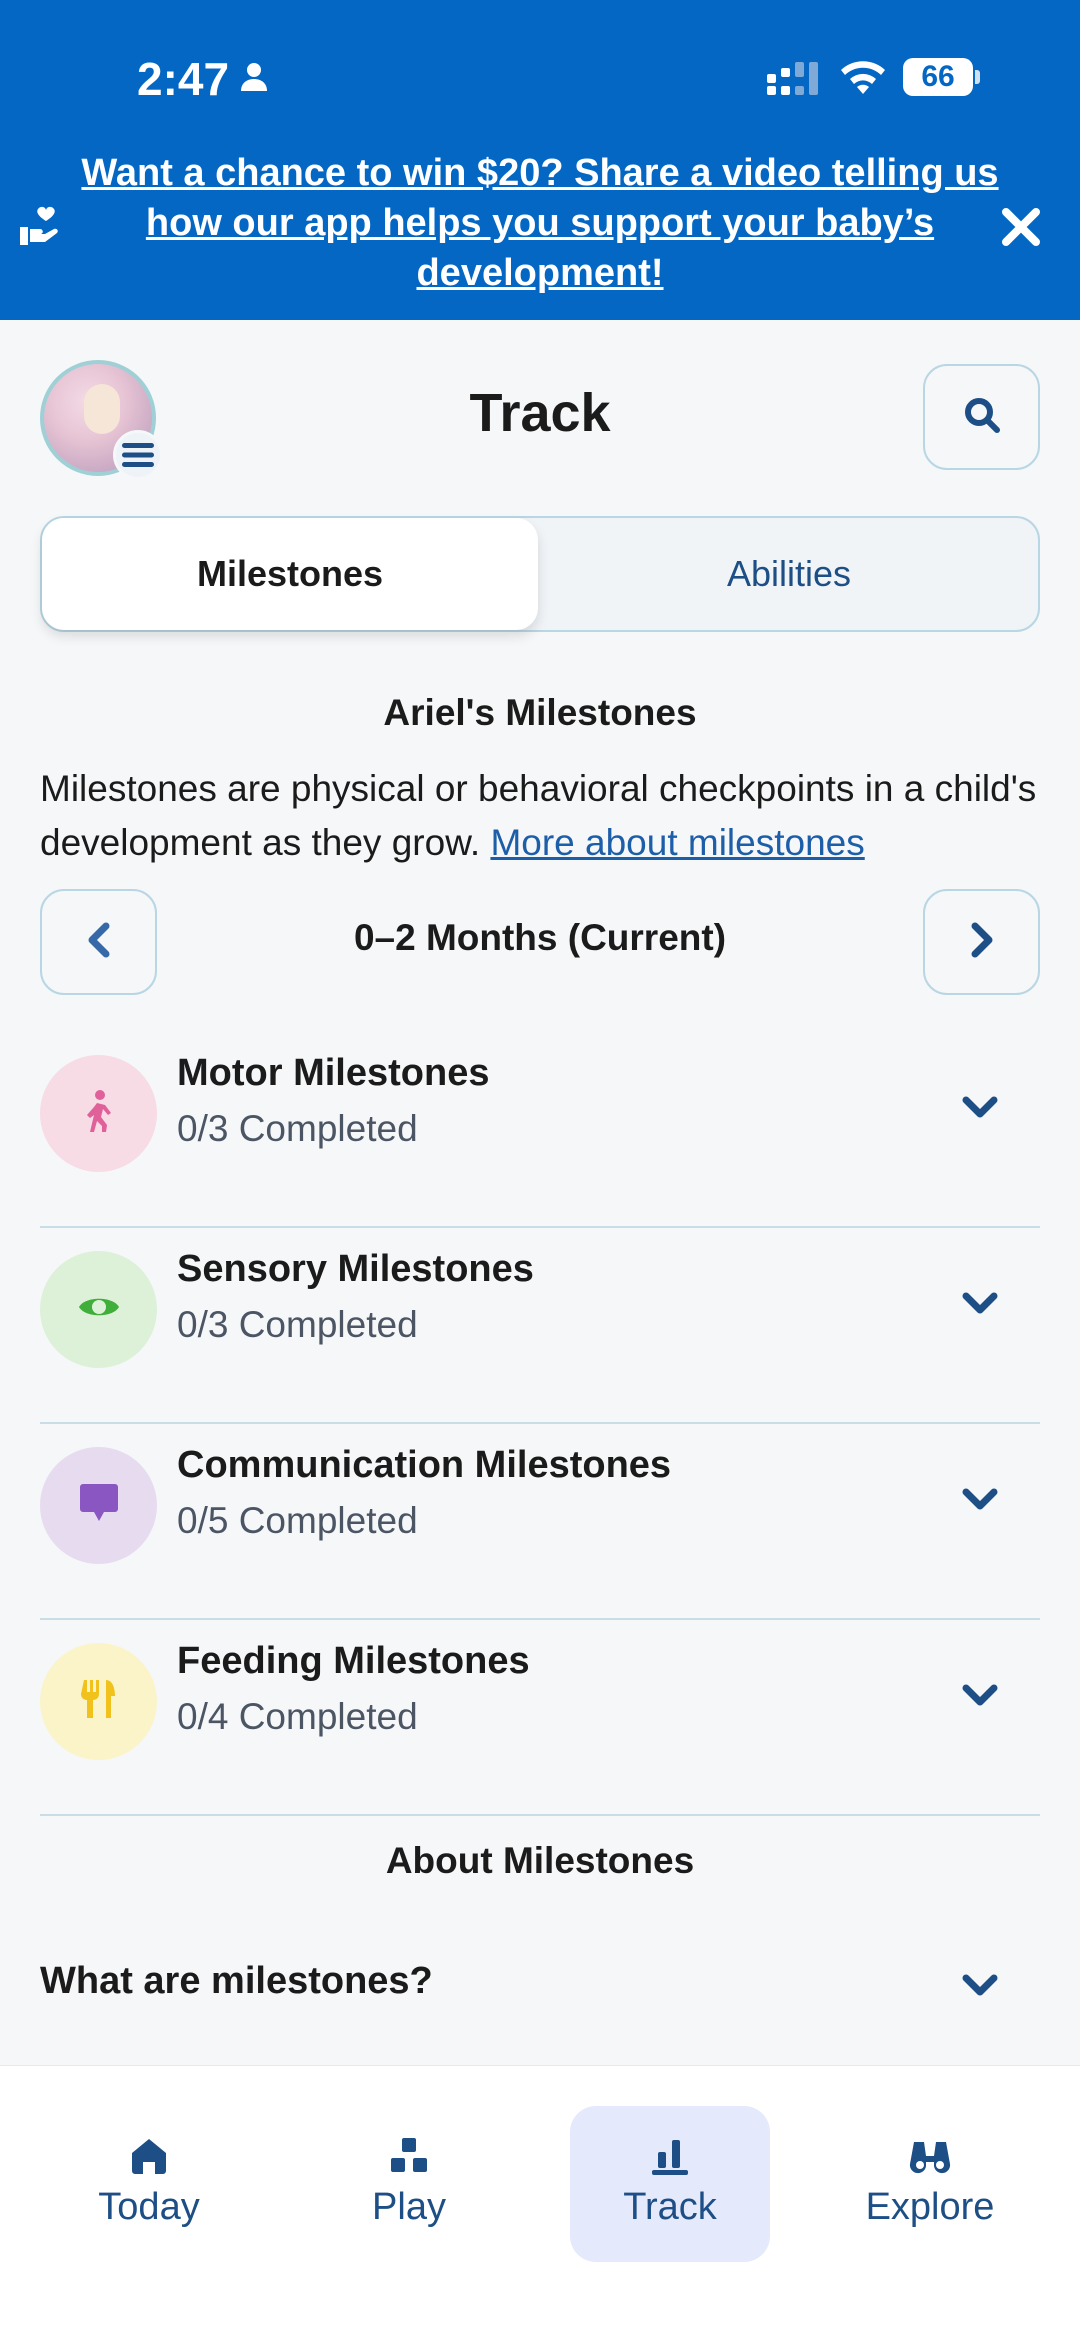 This screenshot has width=1080, height=2347. I want to click on motor-icon-circle, so click(98, 1113).